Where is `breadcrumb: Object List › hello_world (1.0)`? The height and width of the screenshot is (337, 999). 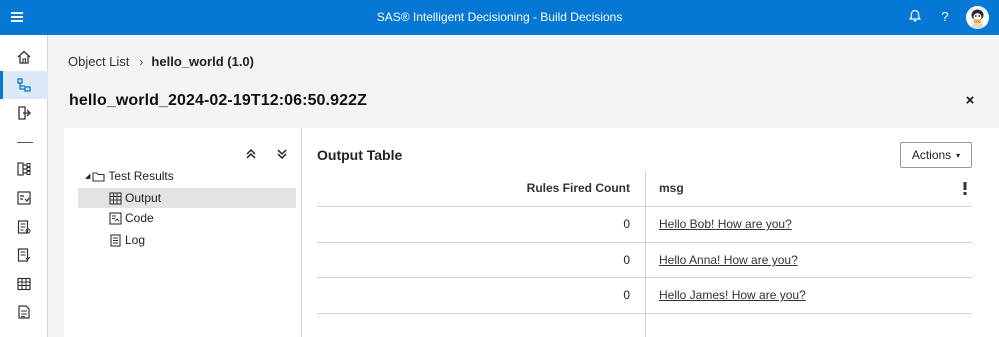
breadcrumb: Object List › hello_world (1.0) is located at coordinates (161, 61).